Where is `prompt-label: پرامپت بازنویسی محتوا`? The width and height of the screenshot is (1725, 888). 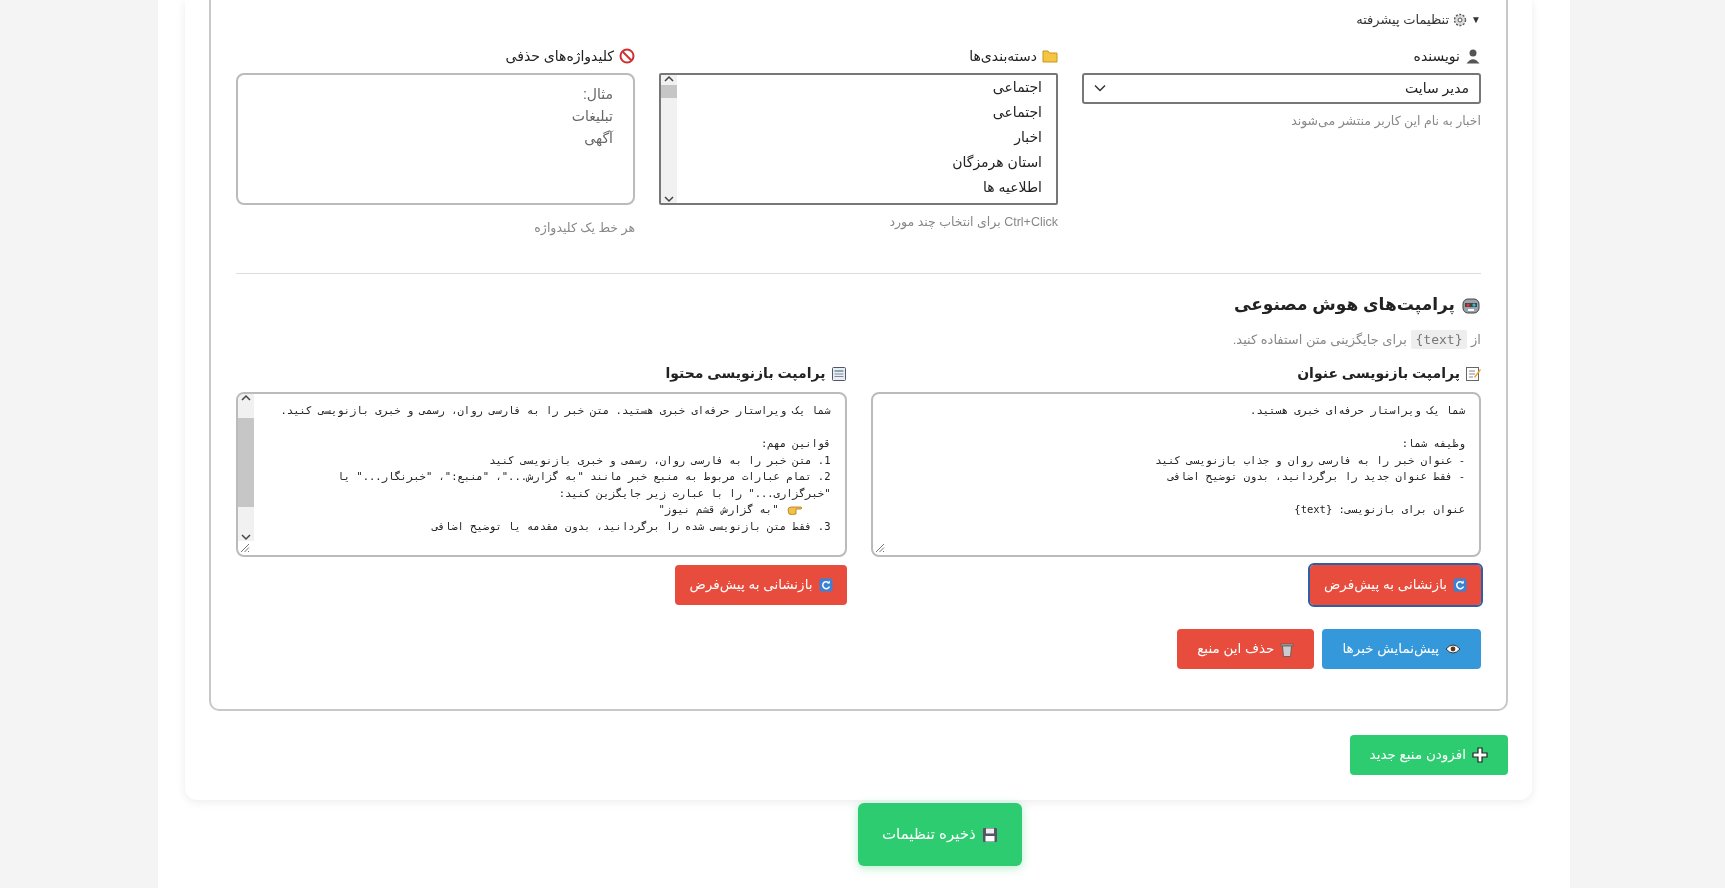 prompt-label: پرامپت بازنویسی محتوا is located at coordinates (745, 374).